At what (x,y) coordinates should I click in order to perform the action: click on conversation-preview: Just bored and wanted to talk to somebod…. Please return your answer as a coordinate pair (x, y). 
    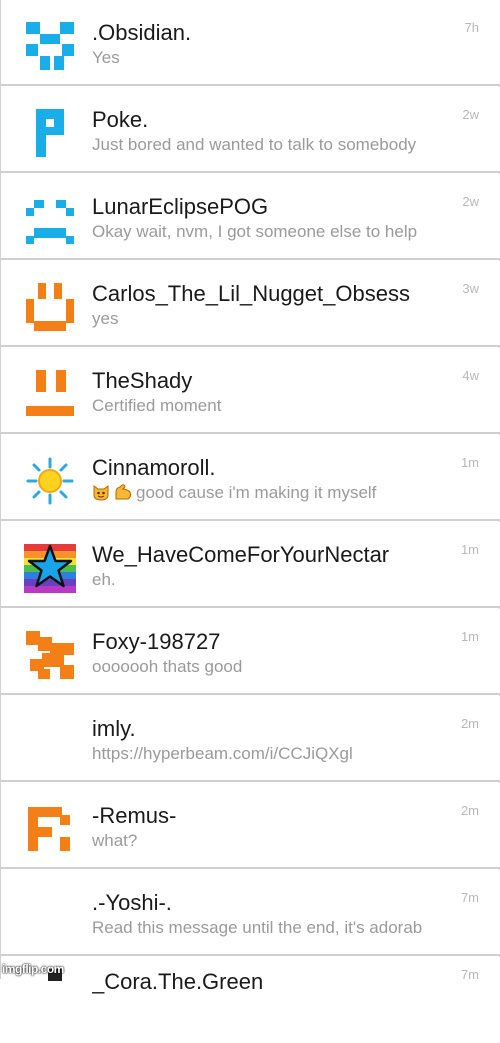
    Looking at the image, I should click on (254, 144).